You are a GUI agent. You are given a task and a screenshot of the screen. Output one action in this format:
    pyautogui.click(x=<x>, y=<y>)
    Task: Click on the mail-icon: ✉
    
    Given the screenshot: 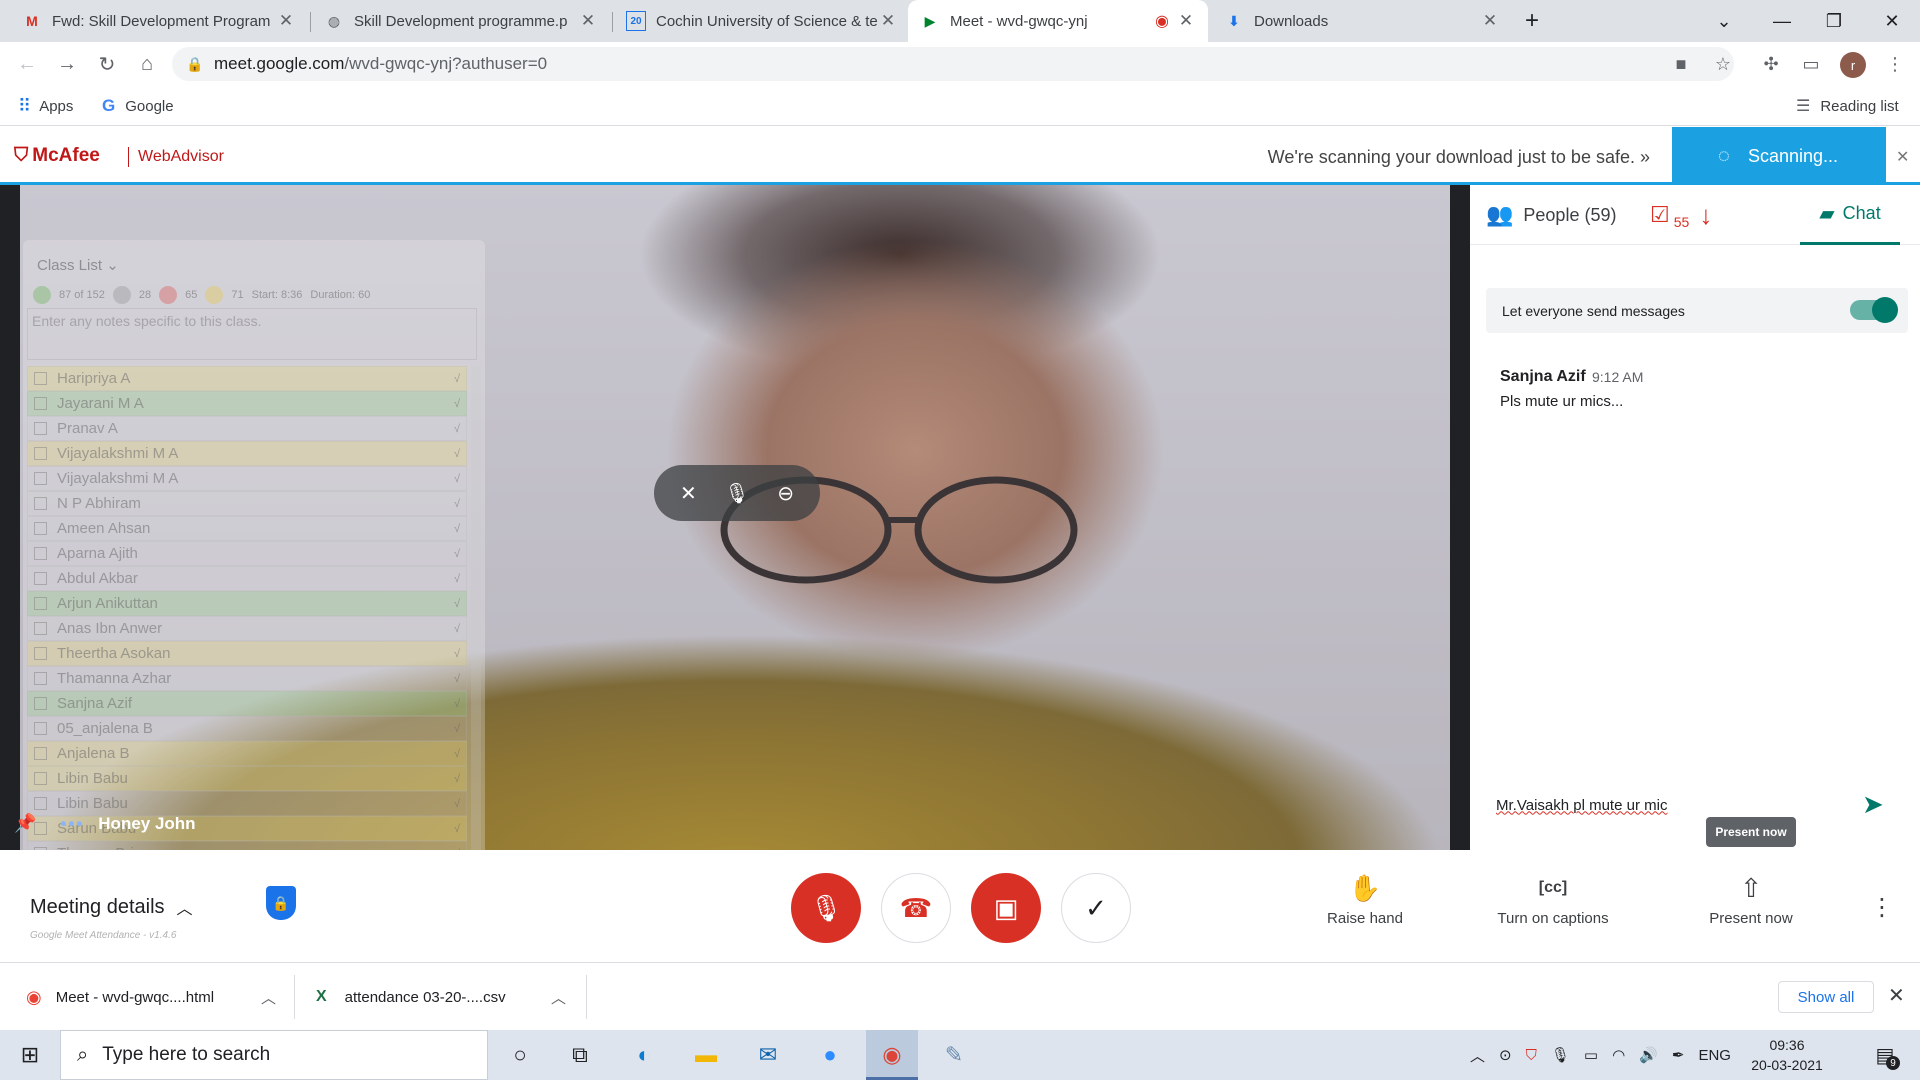 What is the action you would take?
    pyautogui.click(x=768, y=1055)
    